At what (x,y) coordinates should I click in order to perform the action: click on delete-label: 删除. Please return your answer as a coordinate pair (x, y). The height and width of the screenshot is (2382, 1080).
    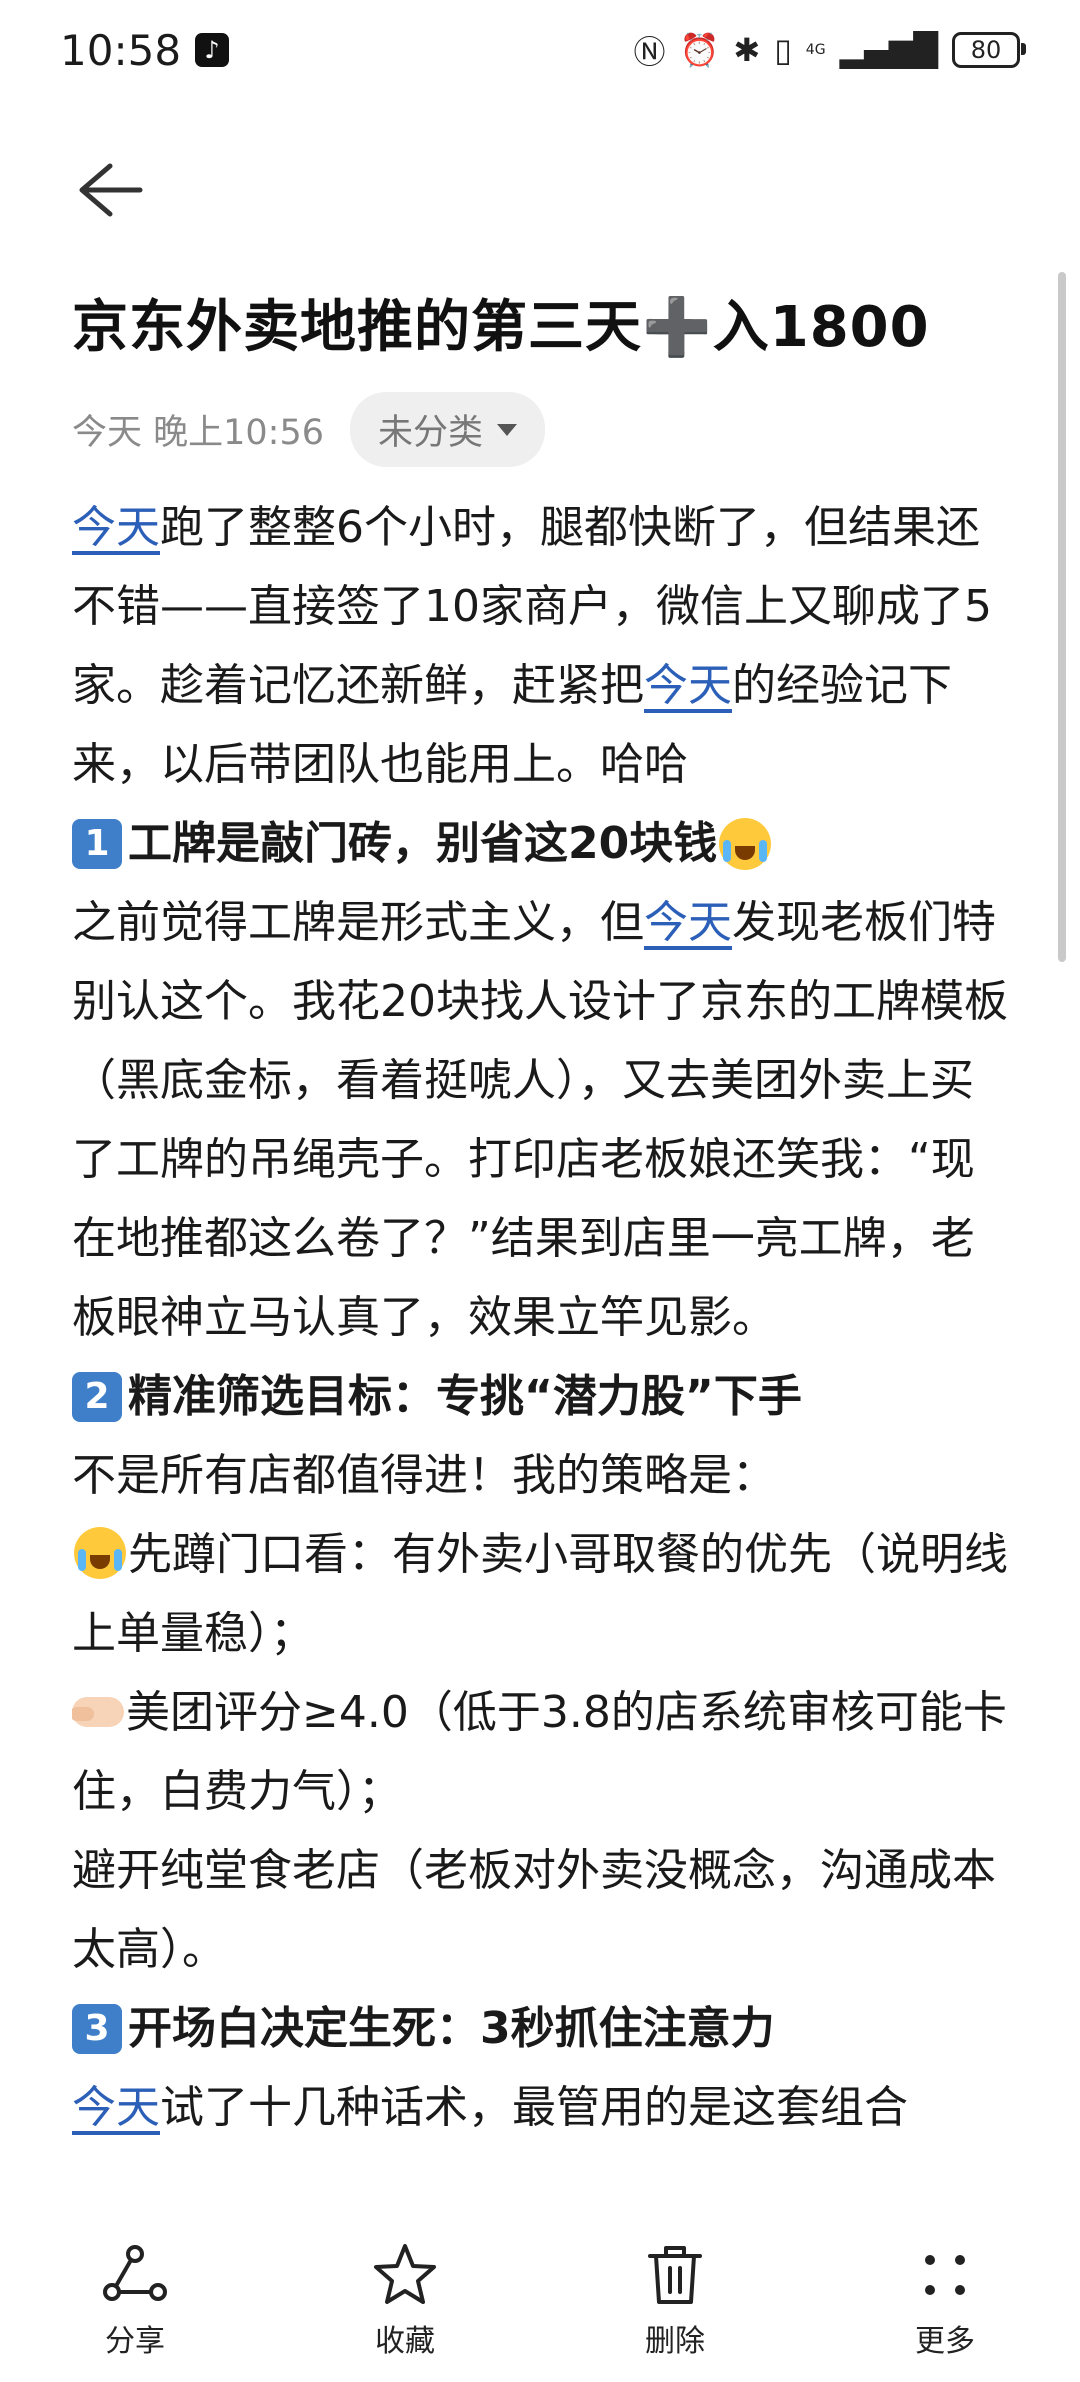
    Looking at the image, I should click on (675, 2341).